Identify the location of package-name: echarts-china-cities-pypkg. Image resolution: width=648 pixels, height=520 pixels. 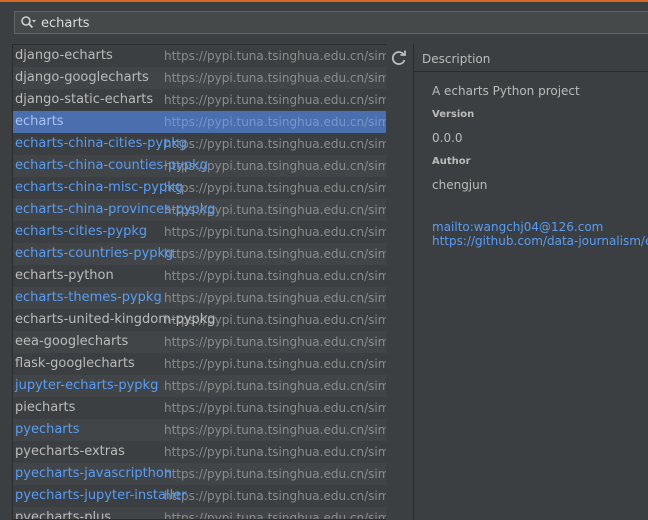
(101, 143).